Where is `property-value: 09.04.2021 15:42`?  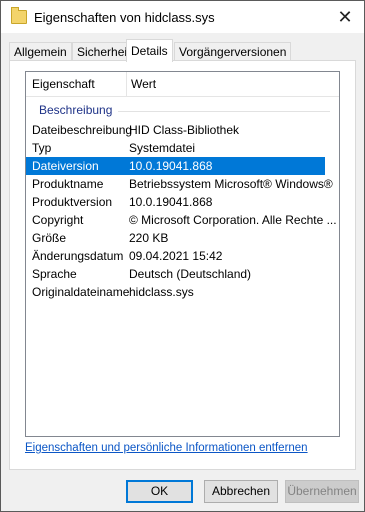 property-value: 09.04.2021 15:42 is located at coordinates (176, 256).